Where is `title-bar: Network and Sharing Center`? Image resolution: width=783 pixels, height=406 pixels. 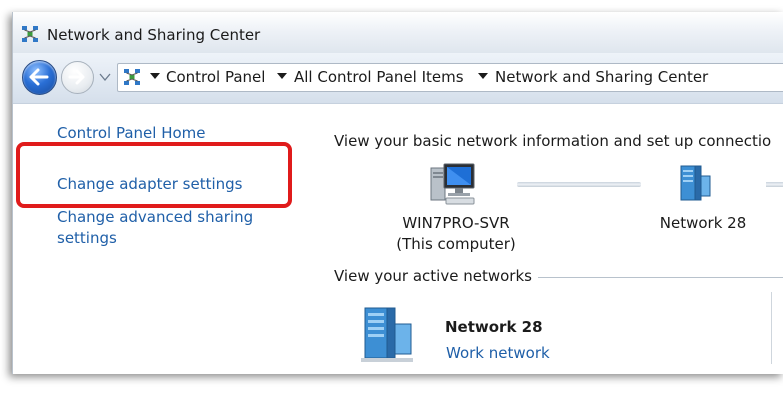
title-bar: Network and Sharing Center is located at coordinates (398, 32).